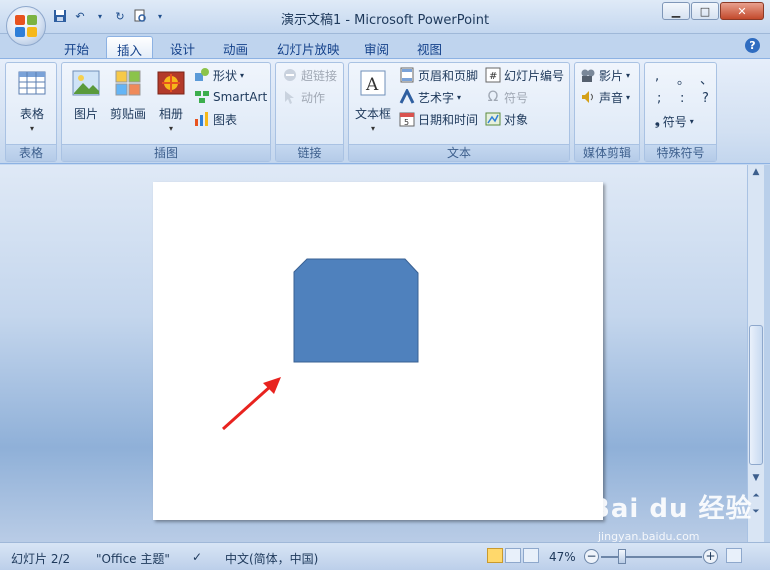 The image size is (770, 570). I want to click on group-illustrations: 图片 剪贴画 相册 ▾ 形状 ▾ SmartArt 图表 插图, so click(166, 112).